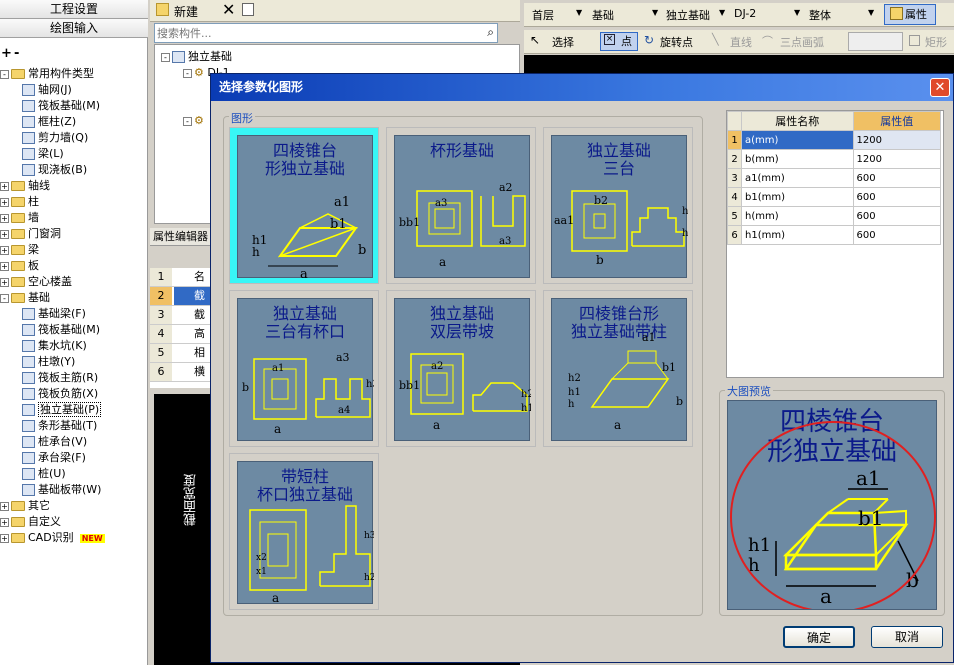  I want to click on tree-item: 柱墩(Y), so click(48, 362).